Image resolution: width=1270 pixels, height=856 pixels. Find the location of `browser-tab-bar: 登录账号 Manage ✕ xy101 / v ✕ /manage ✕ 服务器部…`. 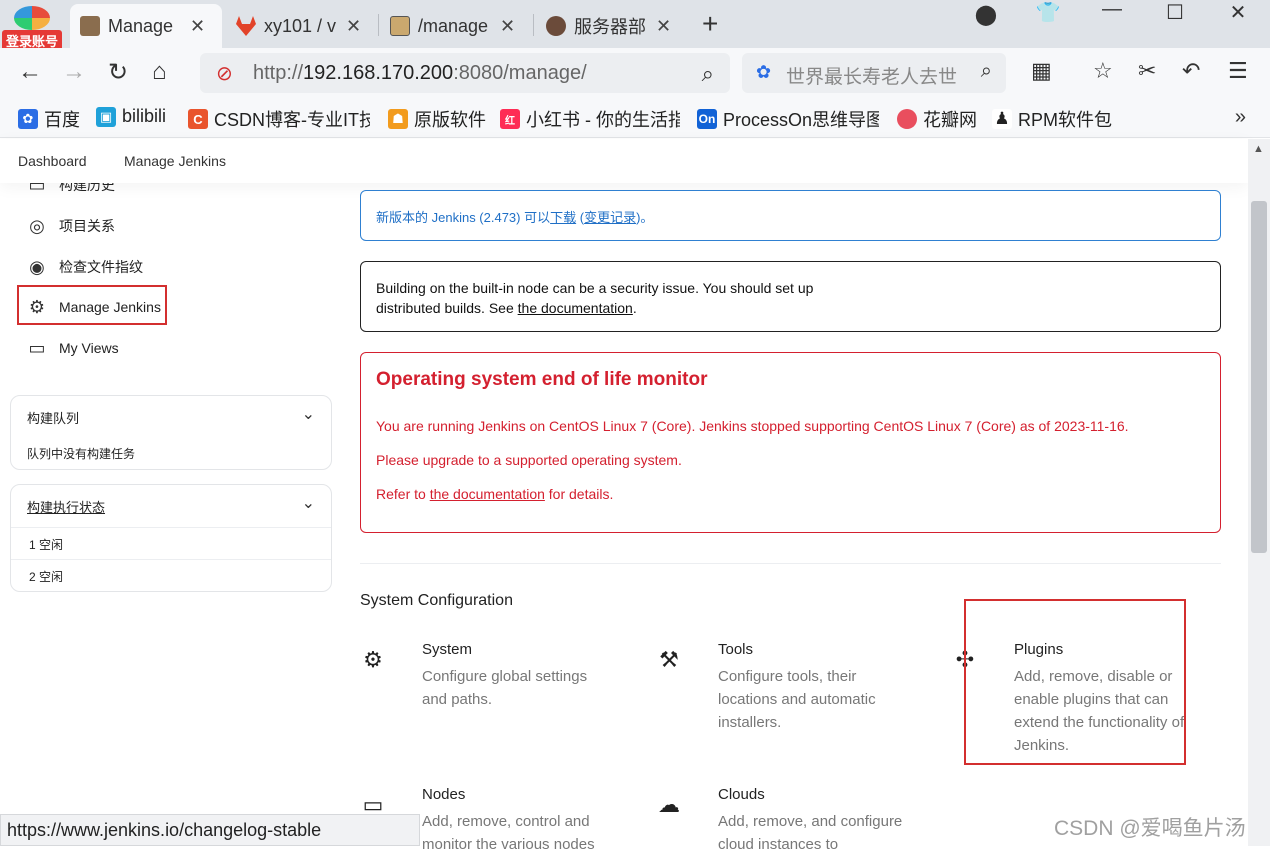

browser-tab-bar: 登录账号 Manage ✕ xy101 / v ✕ /manage ✕ 服务器部… is located at coordinates (635, 25).